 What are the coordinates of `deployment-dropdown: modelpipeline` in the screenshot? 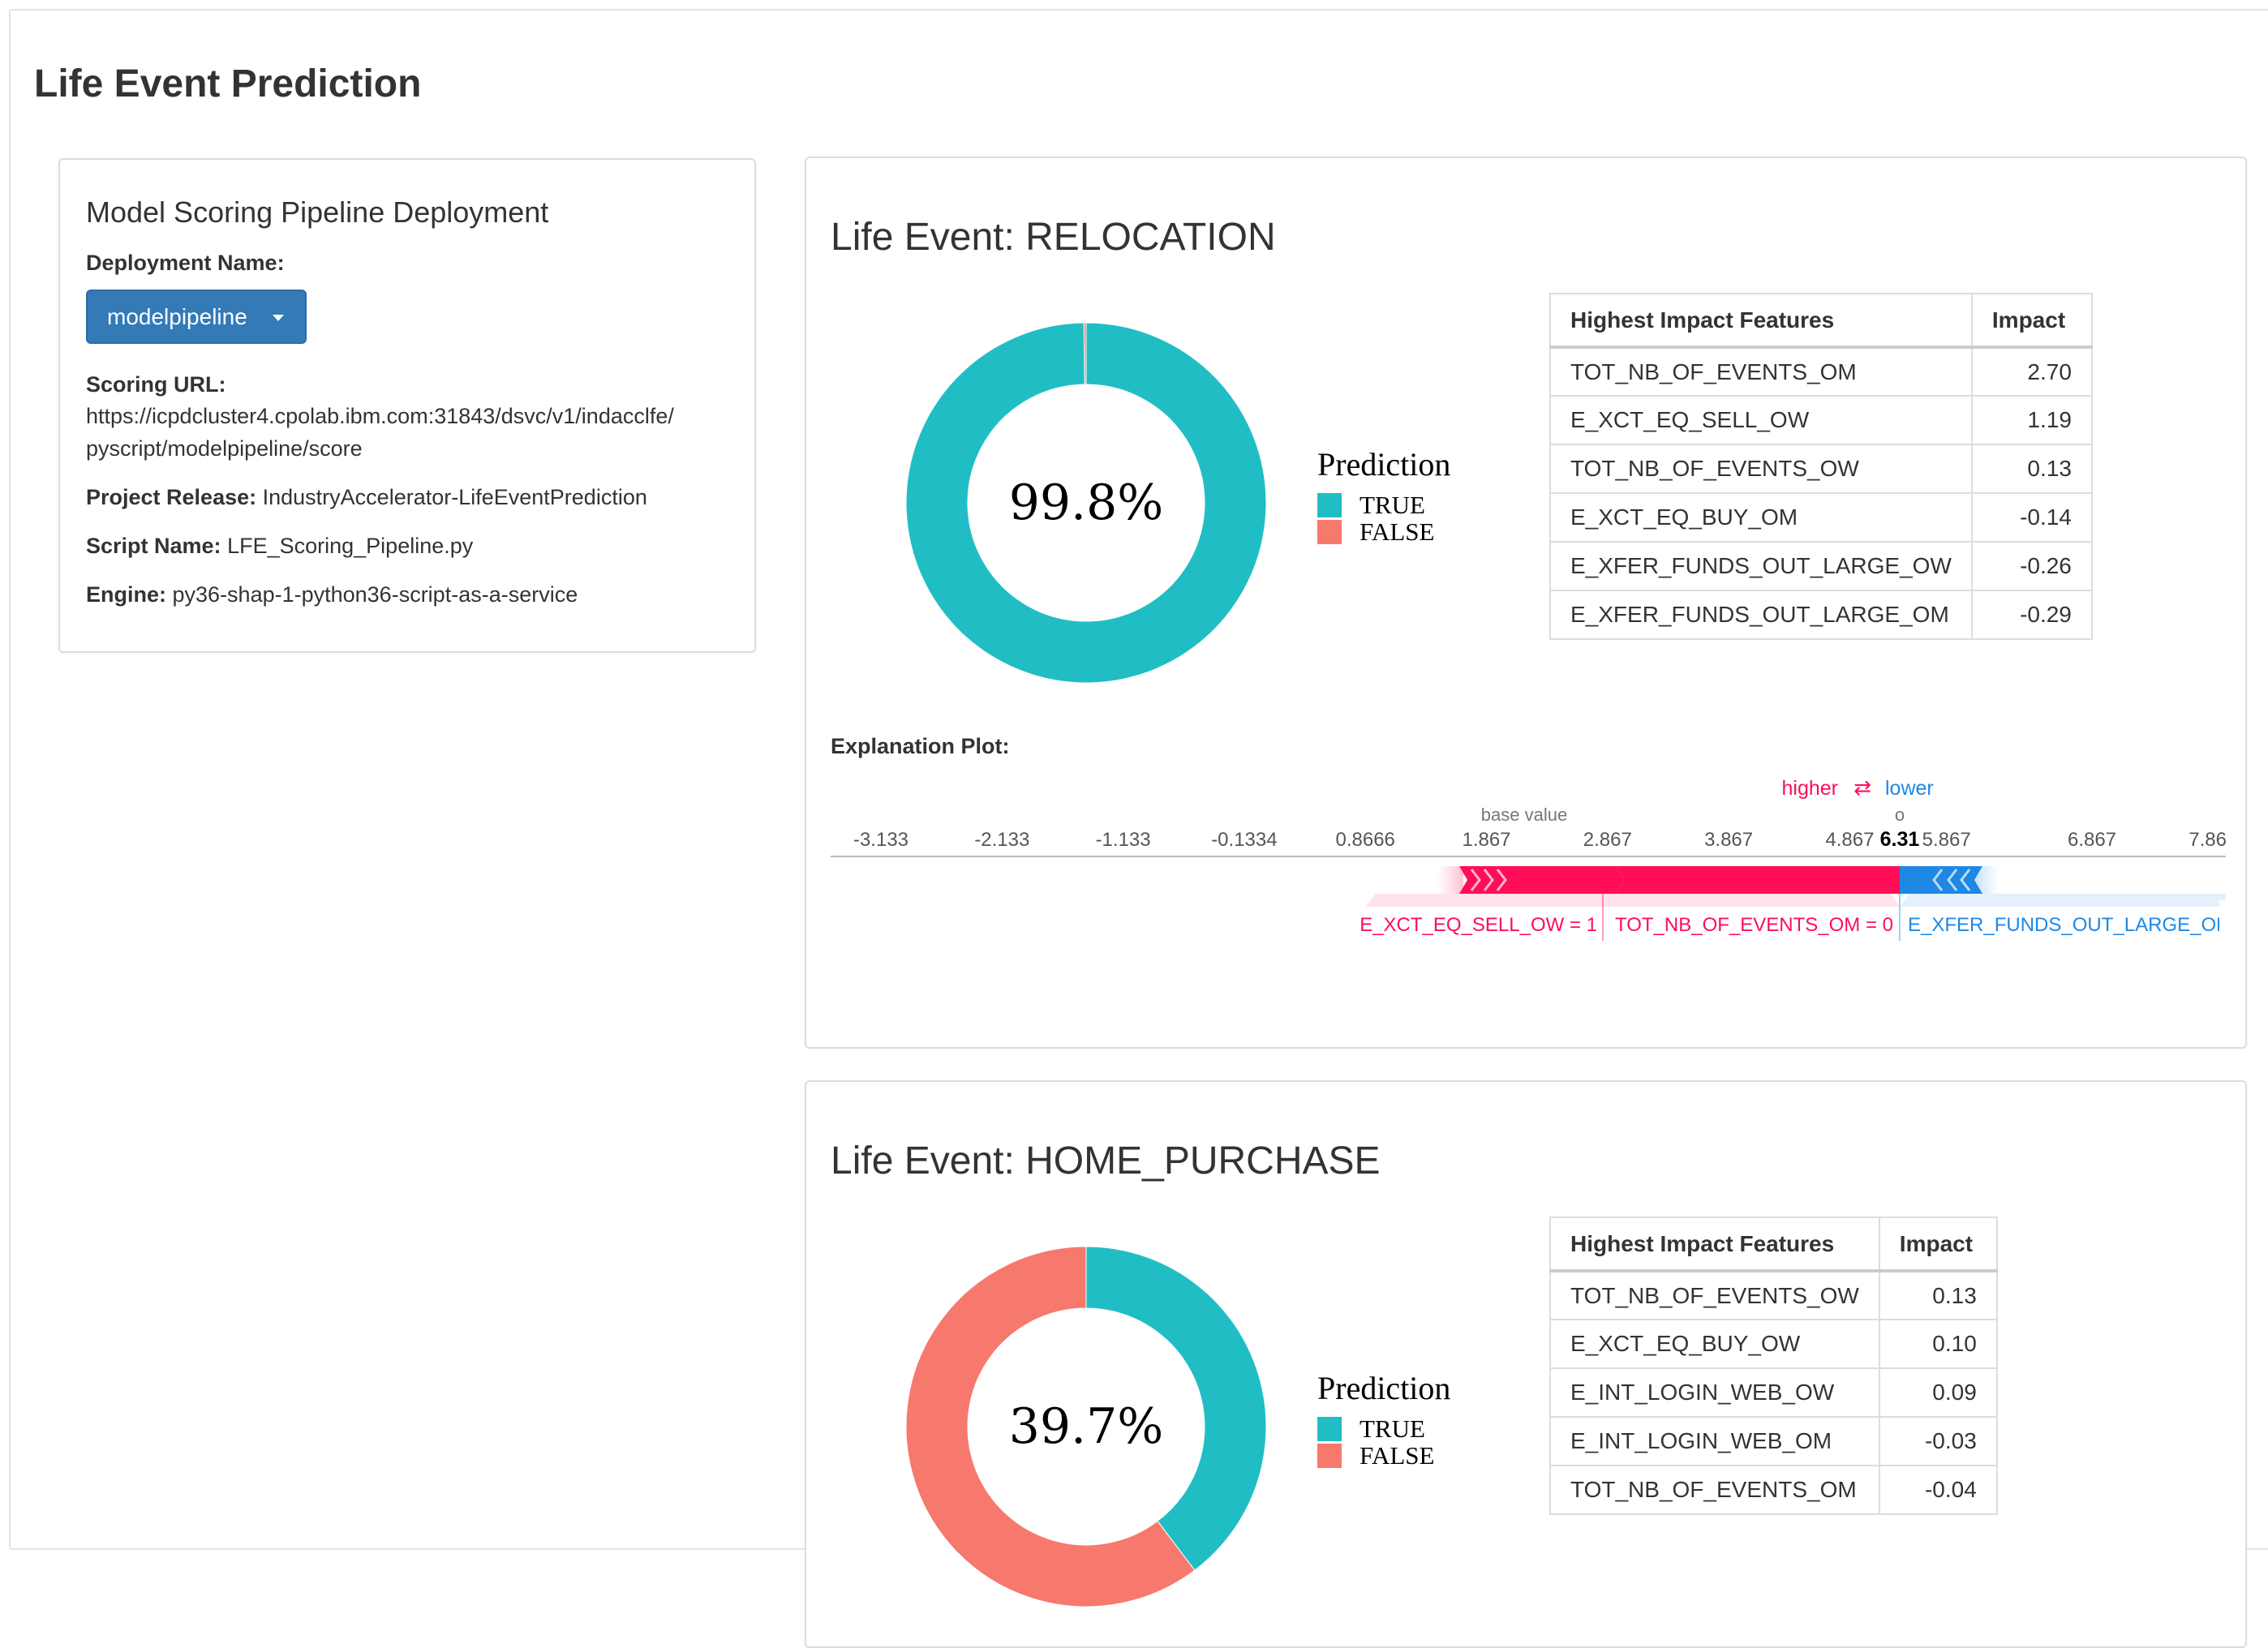 It's located at (196, 317).